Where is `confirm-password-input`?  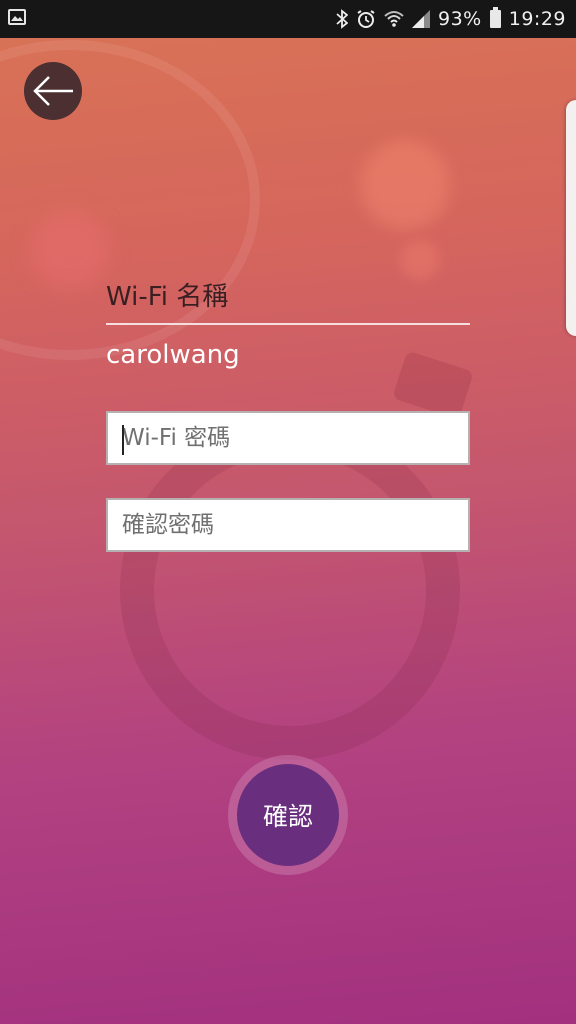 confirm-password-input is located at coordinates (288, 525).